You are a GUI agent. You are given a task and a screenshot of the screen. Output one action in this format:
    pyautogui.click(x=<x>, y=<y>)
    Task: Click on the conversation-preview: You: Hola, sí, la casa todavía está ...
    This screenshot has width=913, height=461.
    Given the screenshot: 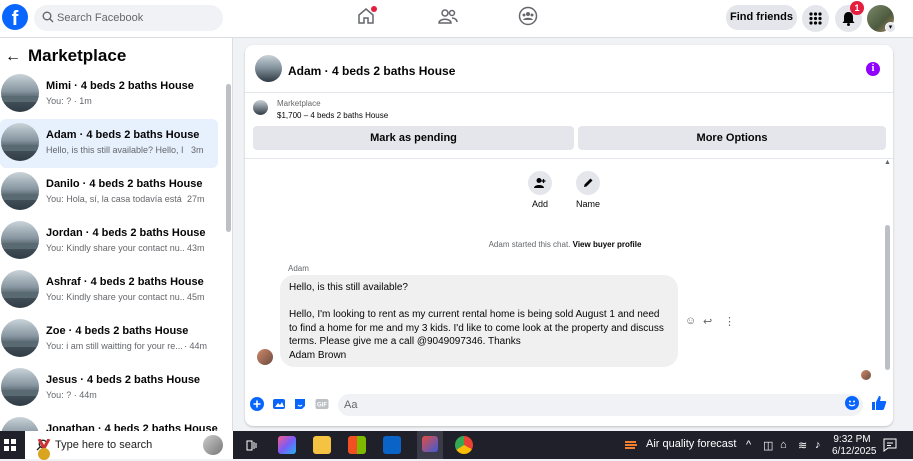 What is the action you would take?
    pyautogui.click(x=115, y=199)
    